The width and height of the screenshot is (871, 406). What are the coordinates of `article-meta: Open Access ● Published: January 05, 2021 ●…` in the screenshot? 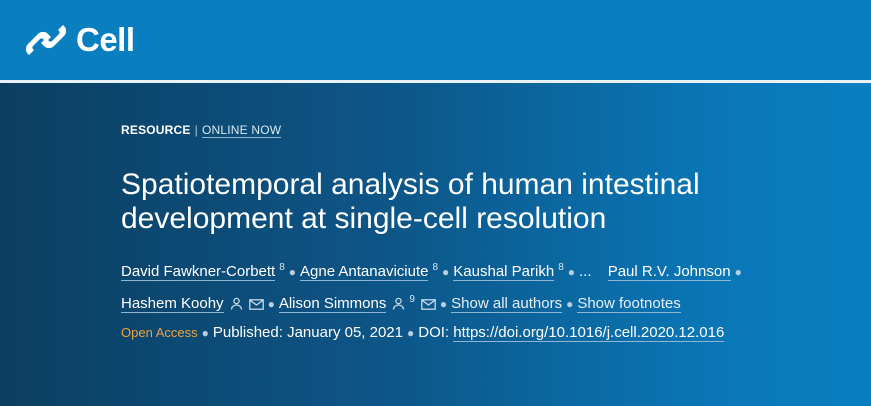 It's located at (423, 333).